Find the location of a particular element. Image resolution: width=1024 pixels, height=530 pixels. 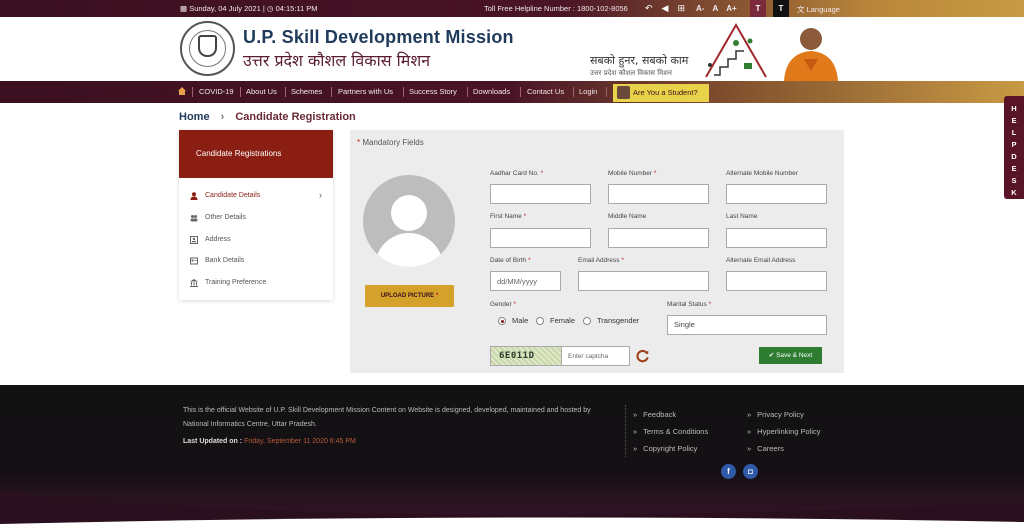

calendar-icon: ▦ is located at coordinates (184, 8).